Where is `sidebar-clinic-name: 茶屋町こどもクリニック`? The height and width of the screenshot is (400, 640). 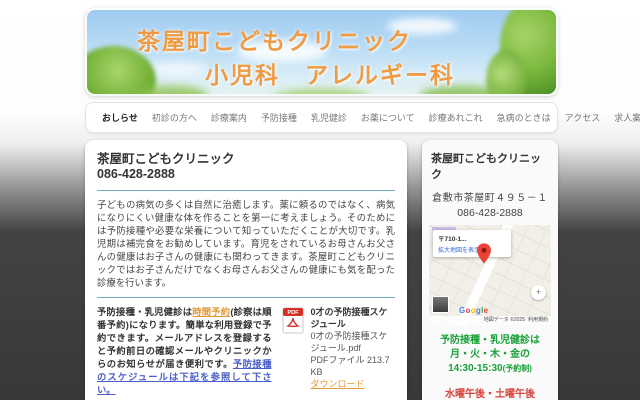
sidebar-clinic-name: 茶屋町こどもクリニック is located at coordinates (486, 167).